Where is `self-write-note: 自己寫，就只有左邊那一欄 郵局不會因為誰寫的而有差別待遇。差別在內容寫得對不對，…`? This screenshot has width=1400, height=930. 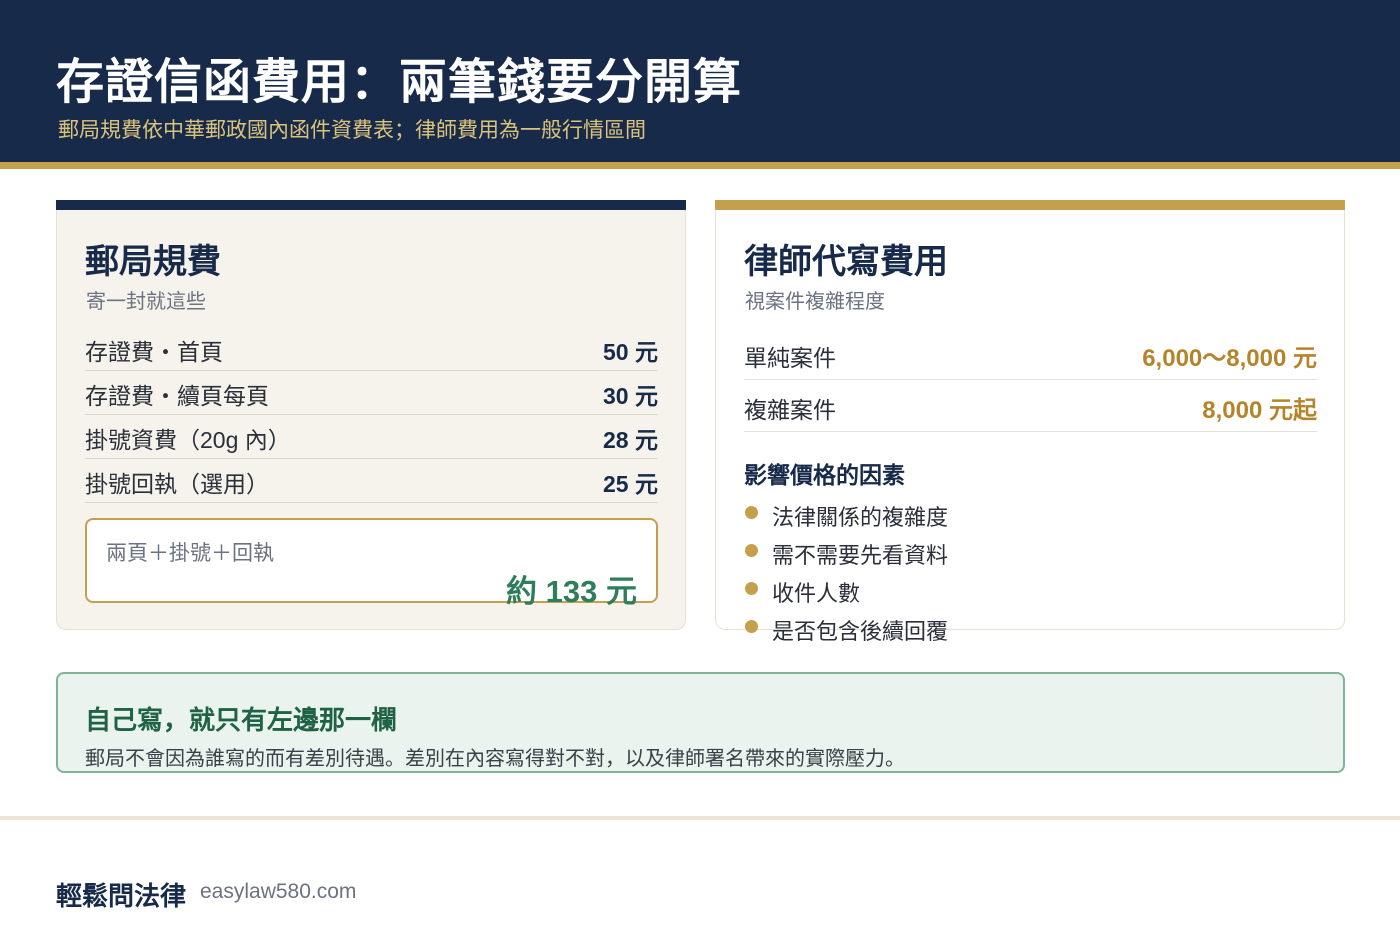 self-write-note: 自己寫，就只有左邊那一欄 郵局不會因為誰寫的而有差別待遇。差別在內容寫得對不對，… is located at coordinates (700, 722).